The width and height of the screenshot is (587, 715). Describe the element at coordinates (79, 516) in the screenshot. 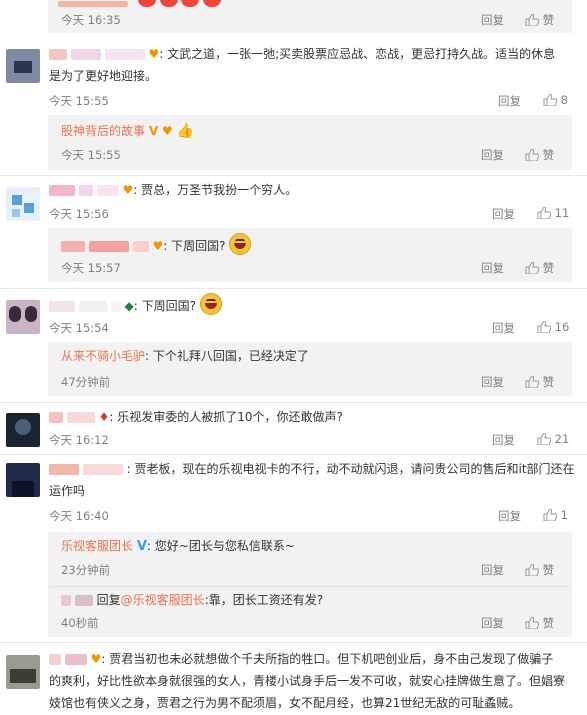

I see `comment-time: 今天 16:40` at that location.